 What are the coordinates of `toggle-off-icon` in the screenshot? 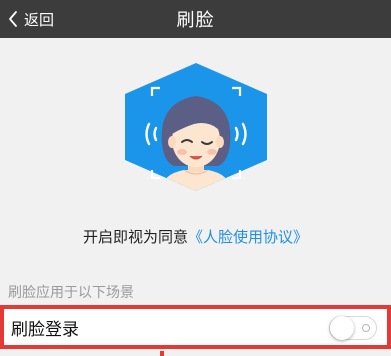 It's located at (366, 328).